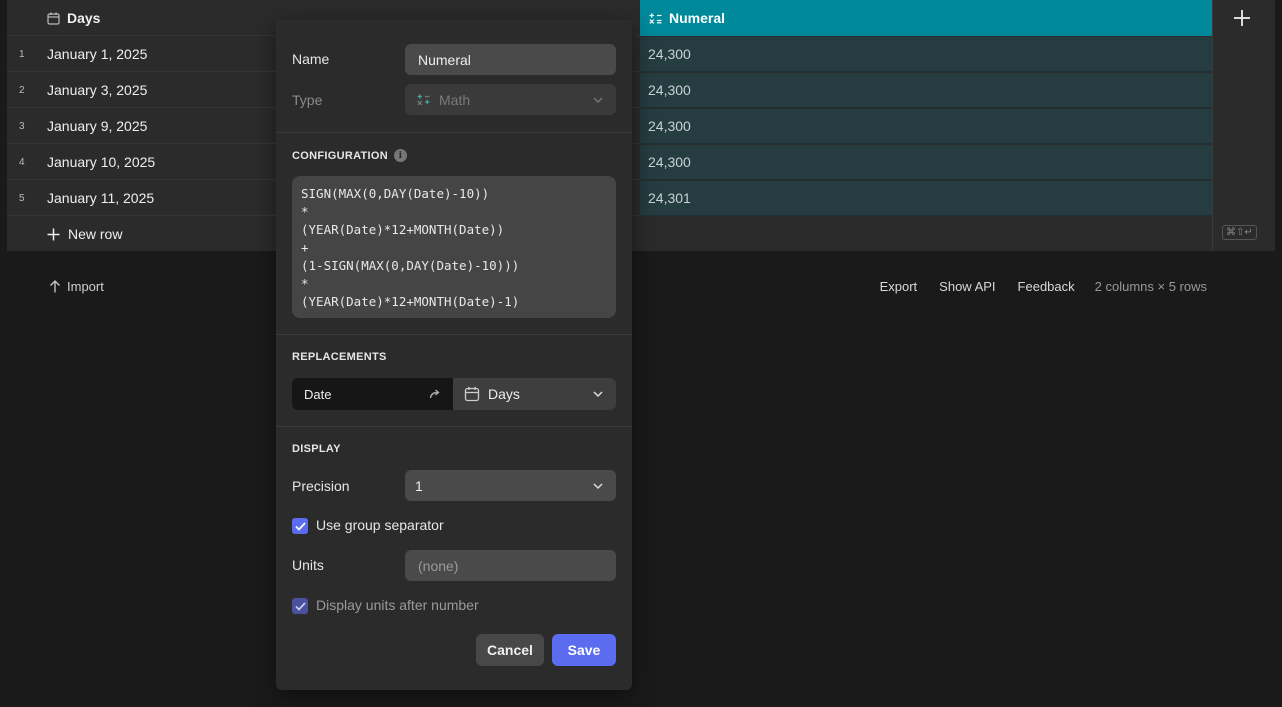 Image resolution: width=1282 pixels, height=707 pixels. I want to click on units-after-label: Display units after number, so click(397, 605).